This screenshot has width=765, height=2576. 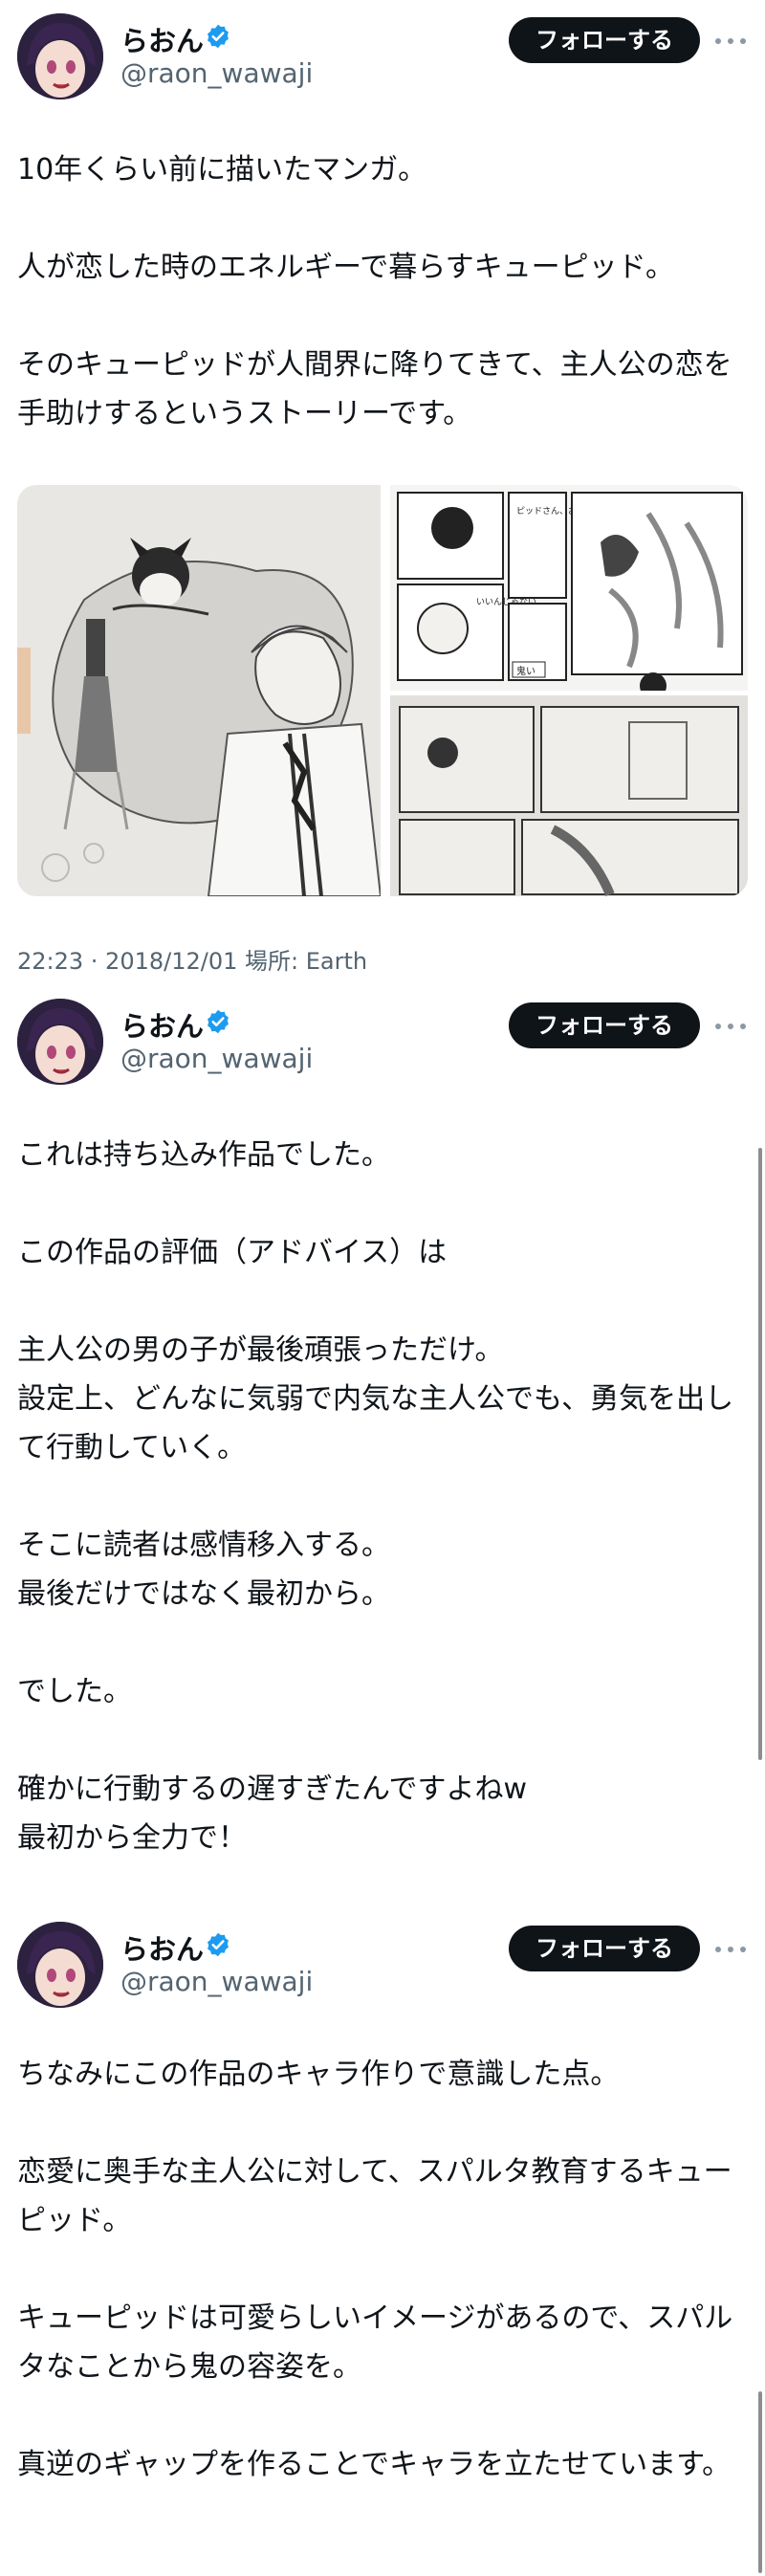 What do you see at coordinates (569, 592) in the screenshot?
I see `manga-page-image-1: ピッドさん、お願い いいんじゃない 鬼い` at bounding box center [569, 592].